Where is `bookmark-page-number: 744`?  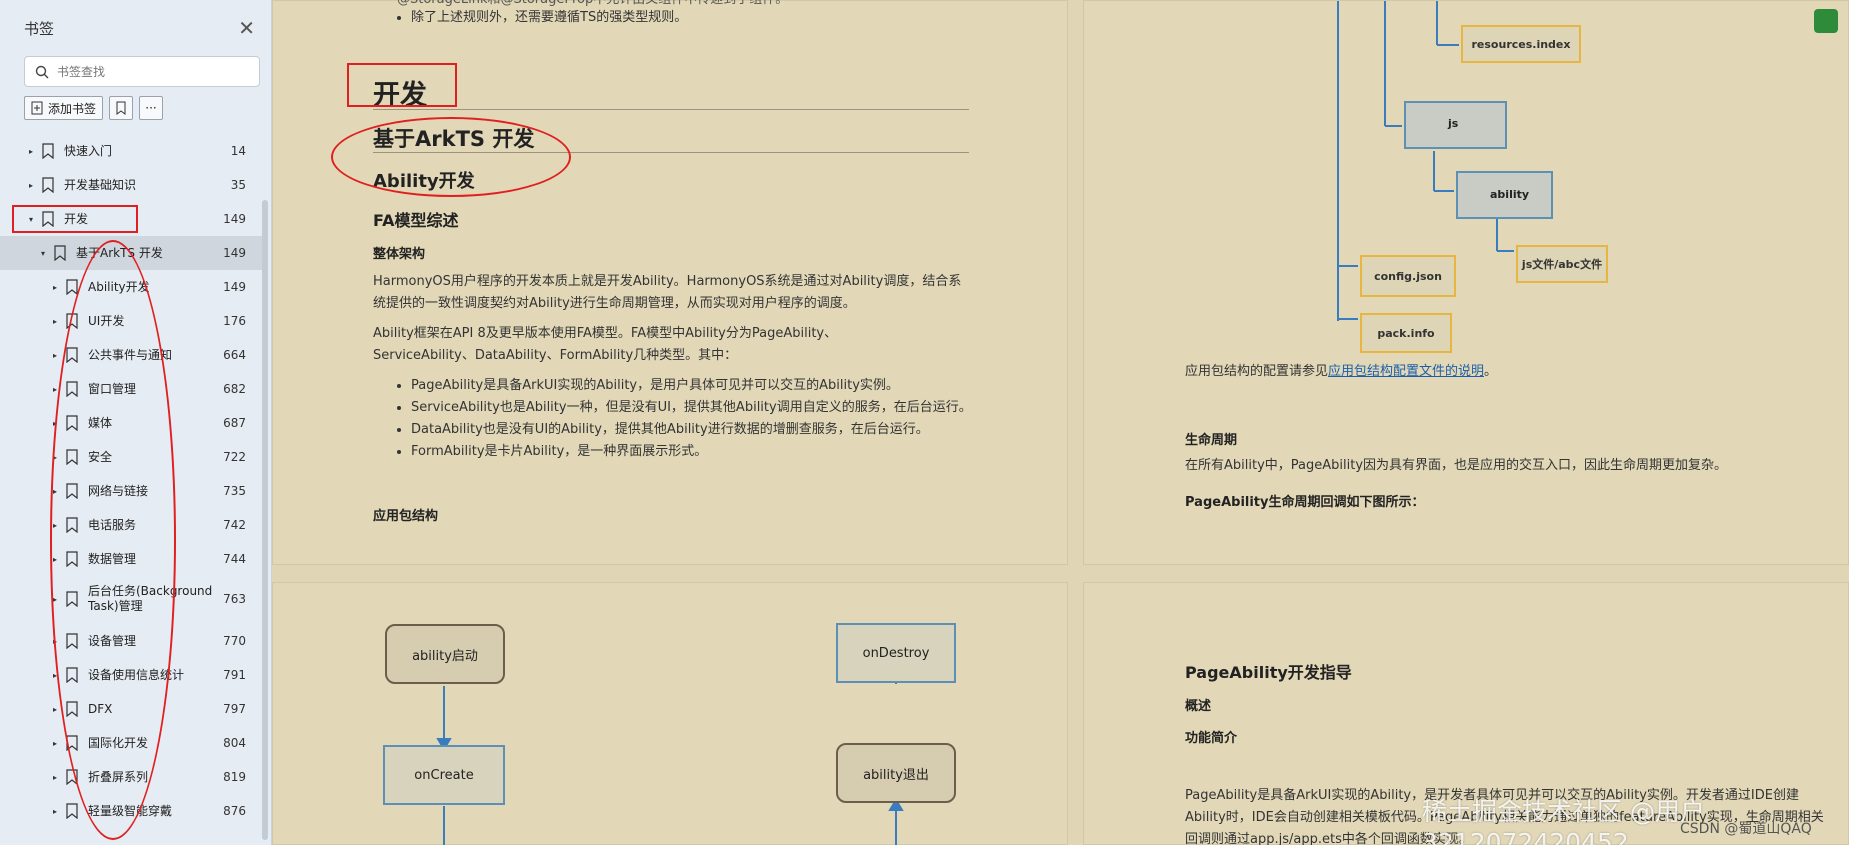
bookmark-page-number: 744 is located at coordinates (234, 559).